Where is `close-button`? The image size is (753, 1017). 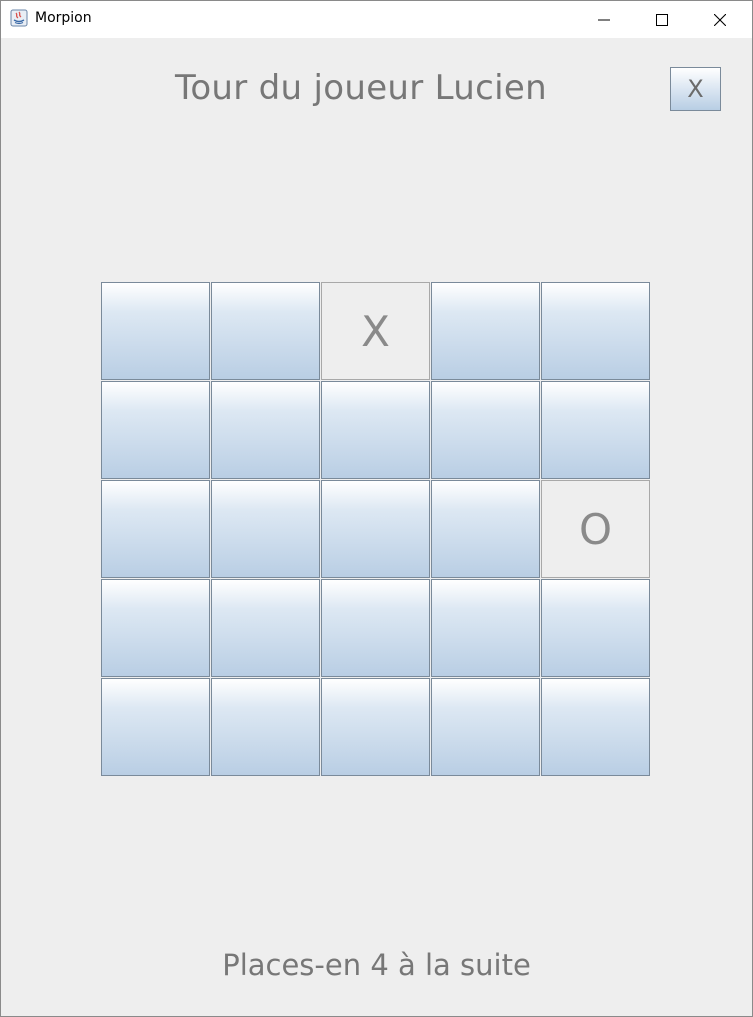
close-button is located at coordinates (720, 19).